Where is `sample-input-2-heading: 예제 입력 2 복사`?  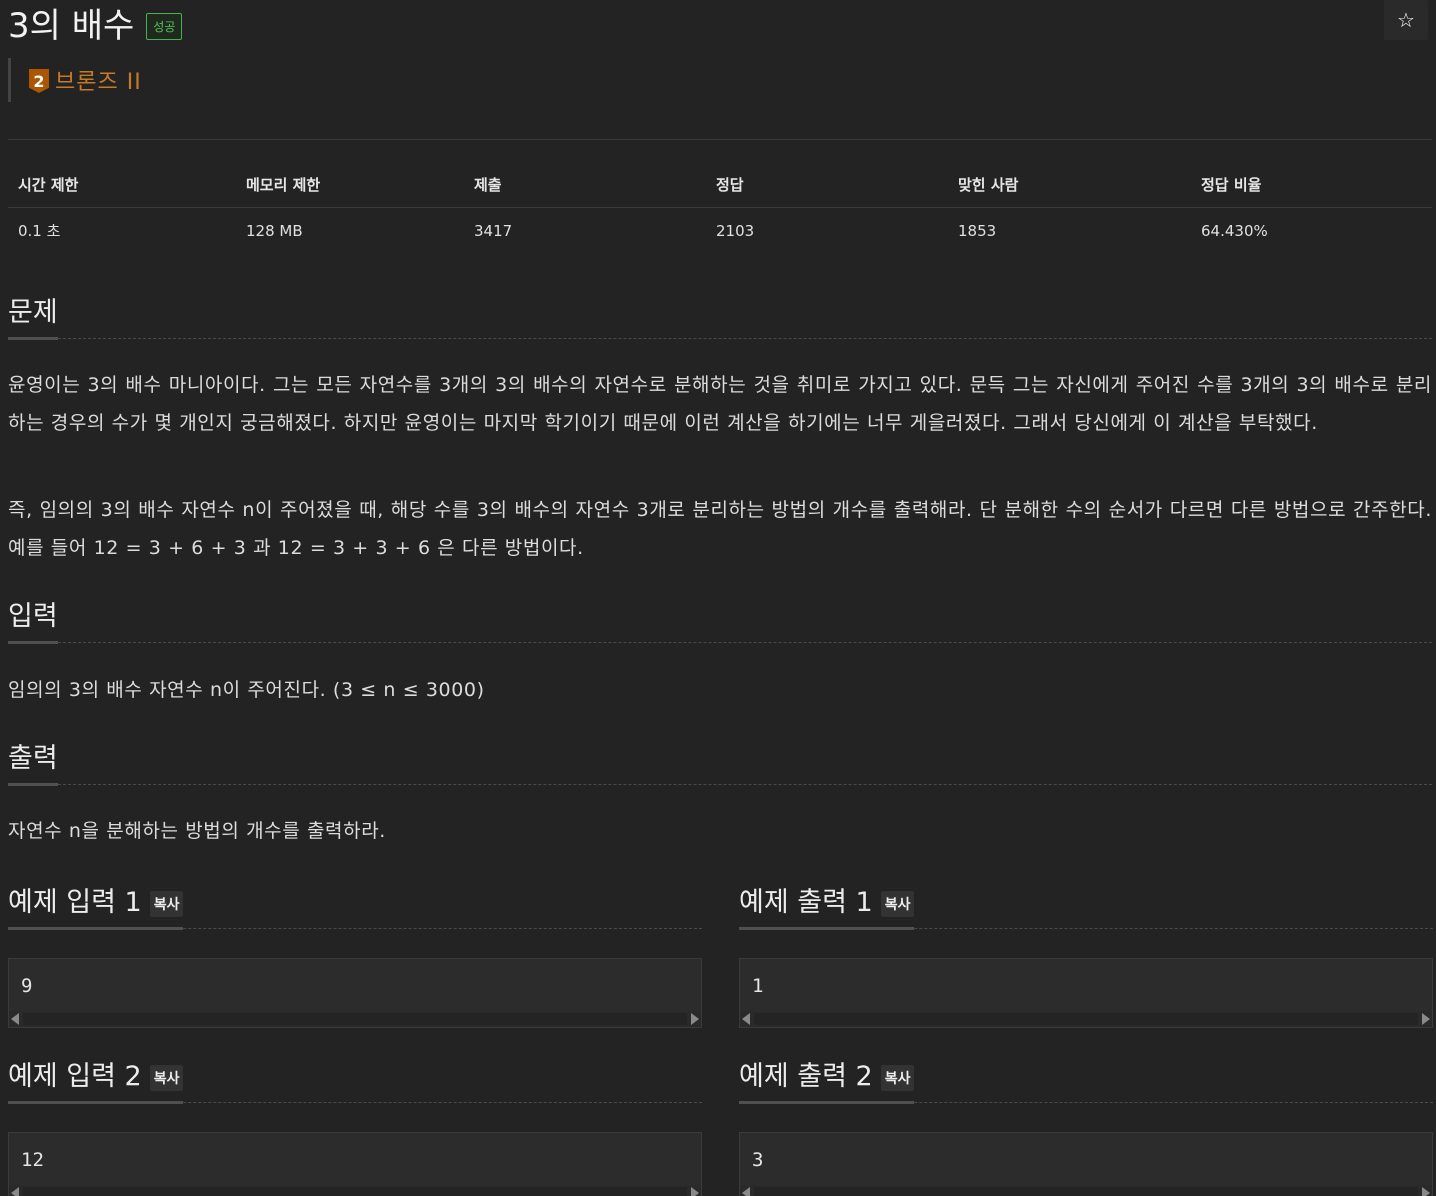 sample-input-2-heading: 예제 입력 2 복사 is located at coordinates (355, 1079).